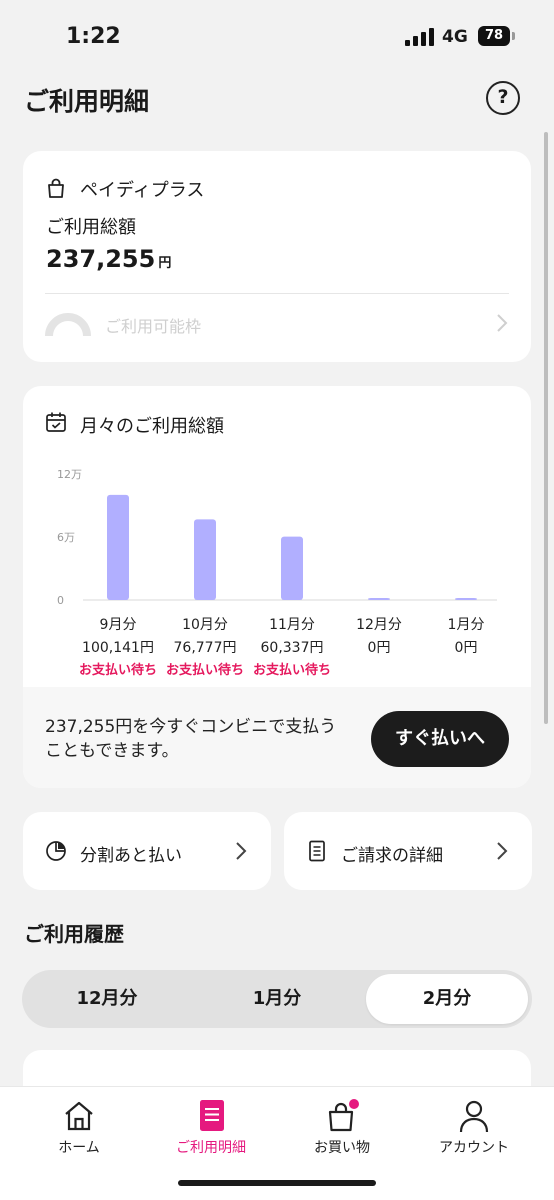  I want to click on bar-value-label: 100,141円, so click(118, 648).